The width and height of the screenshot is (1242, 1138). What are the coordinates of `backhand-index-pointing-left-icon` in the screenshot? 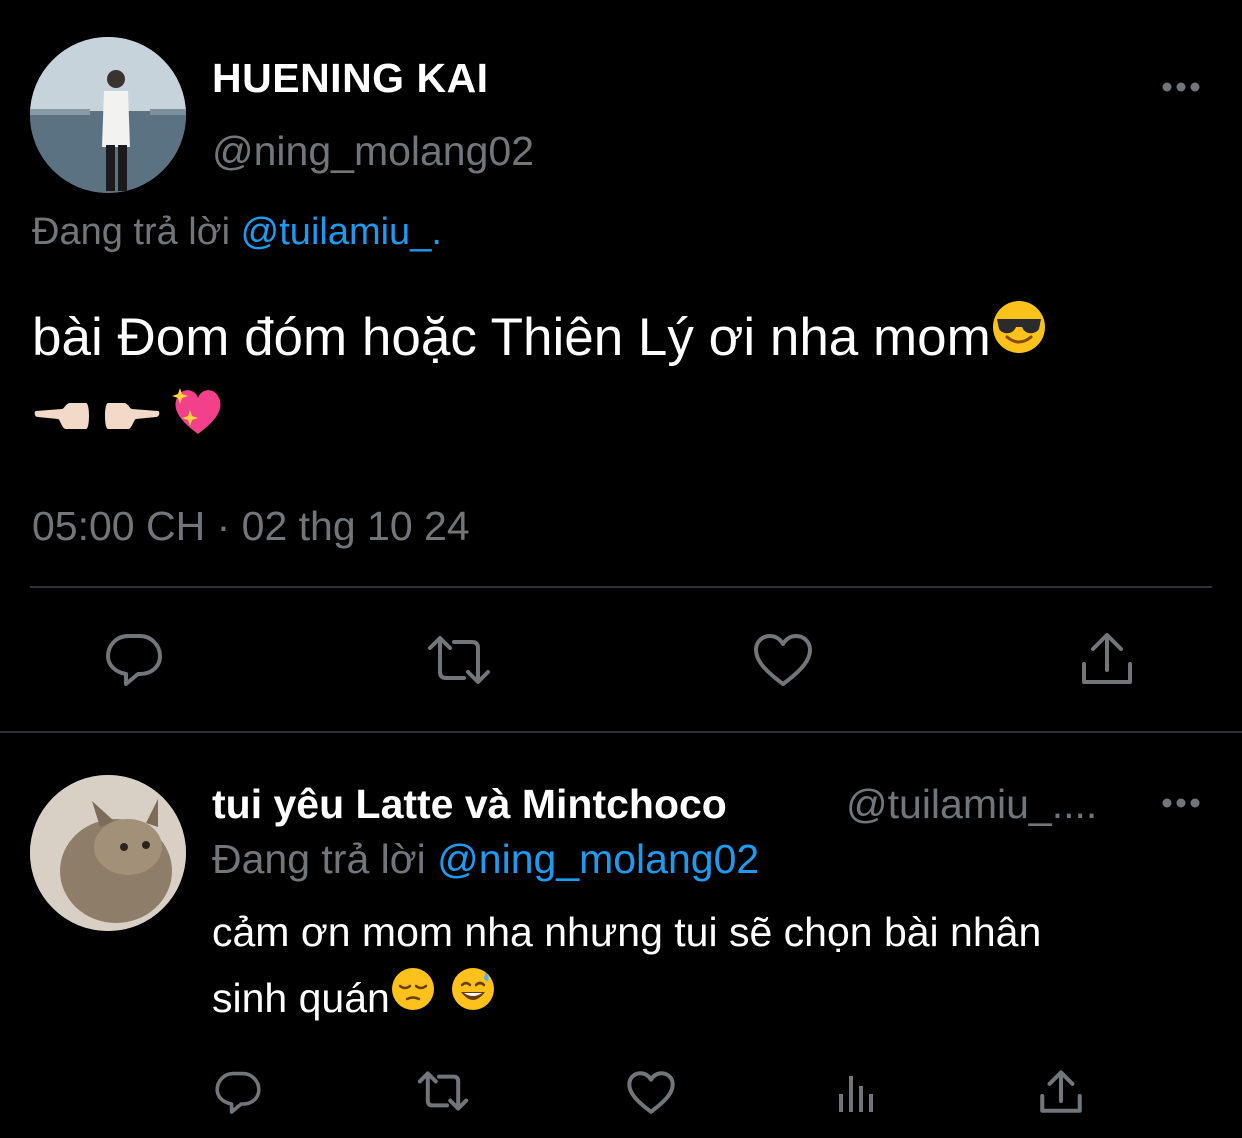 It's located at (63, 422).